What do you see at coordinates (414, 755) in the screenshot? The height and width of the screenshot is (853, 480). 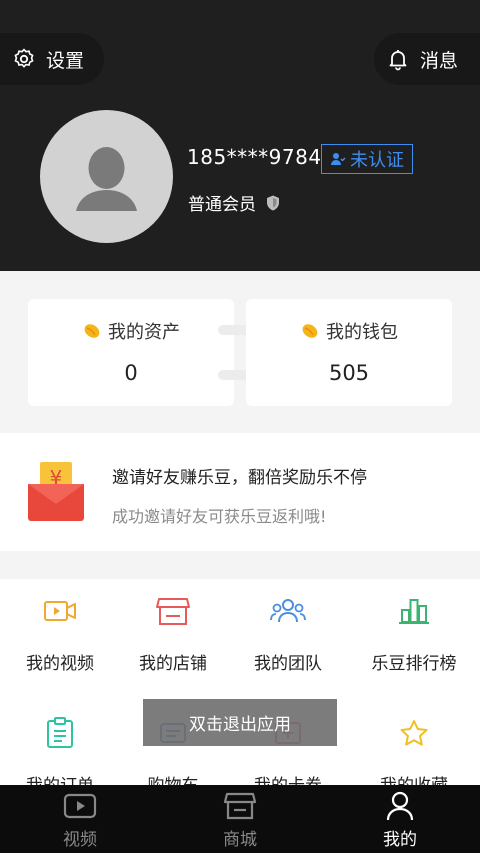 I see `grid-item-favorites: 我的收藏` at bounding box center [414, 755].